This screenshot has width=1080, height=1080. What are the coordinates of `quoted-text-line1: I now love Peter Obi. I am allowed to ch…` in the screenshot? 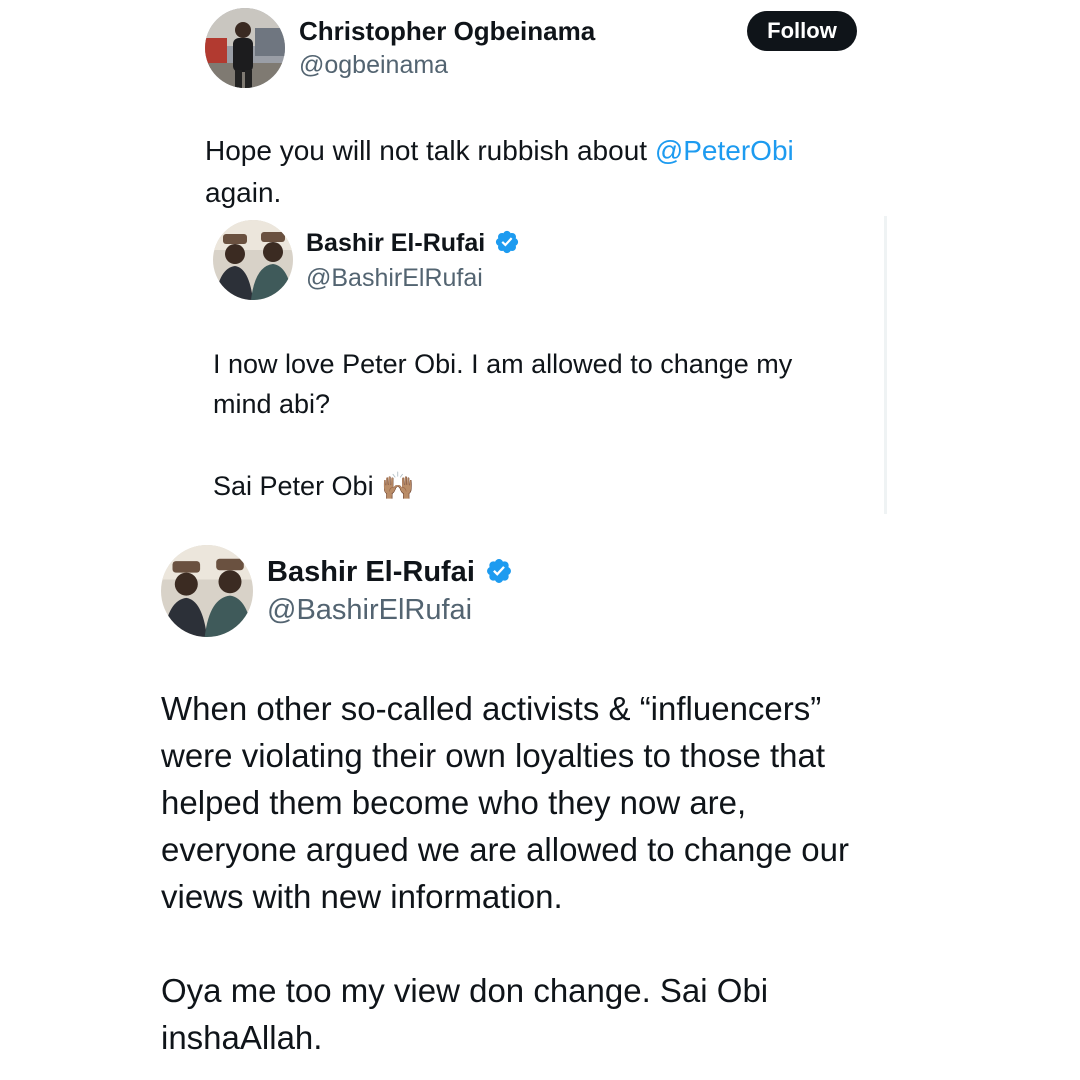 It's located at (503, 364).